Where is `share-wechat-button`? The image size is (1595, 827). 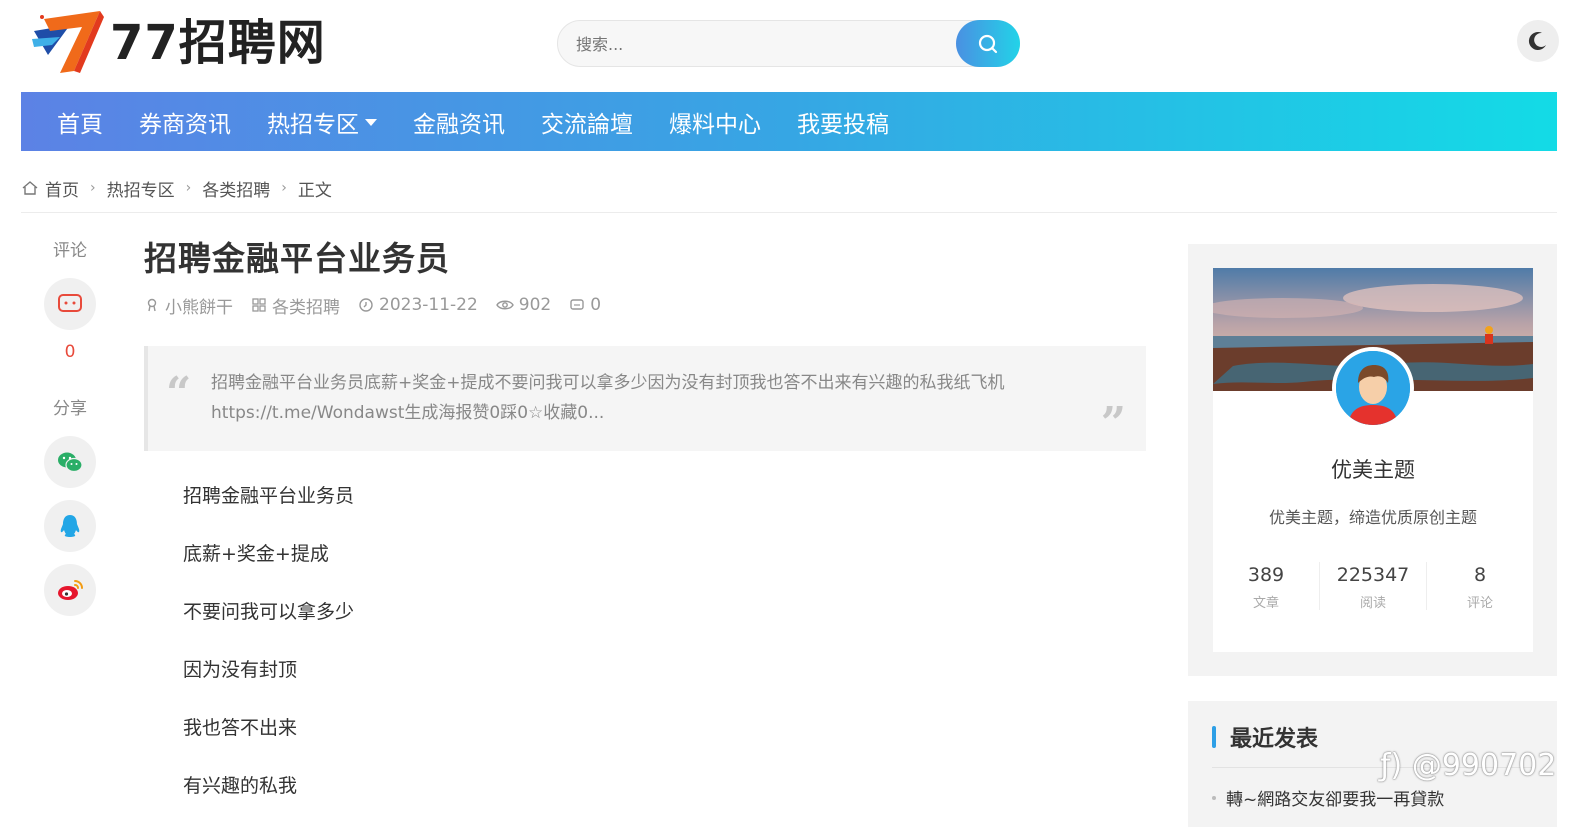
share-wechat-button is located at coordinates (70, 462).